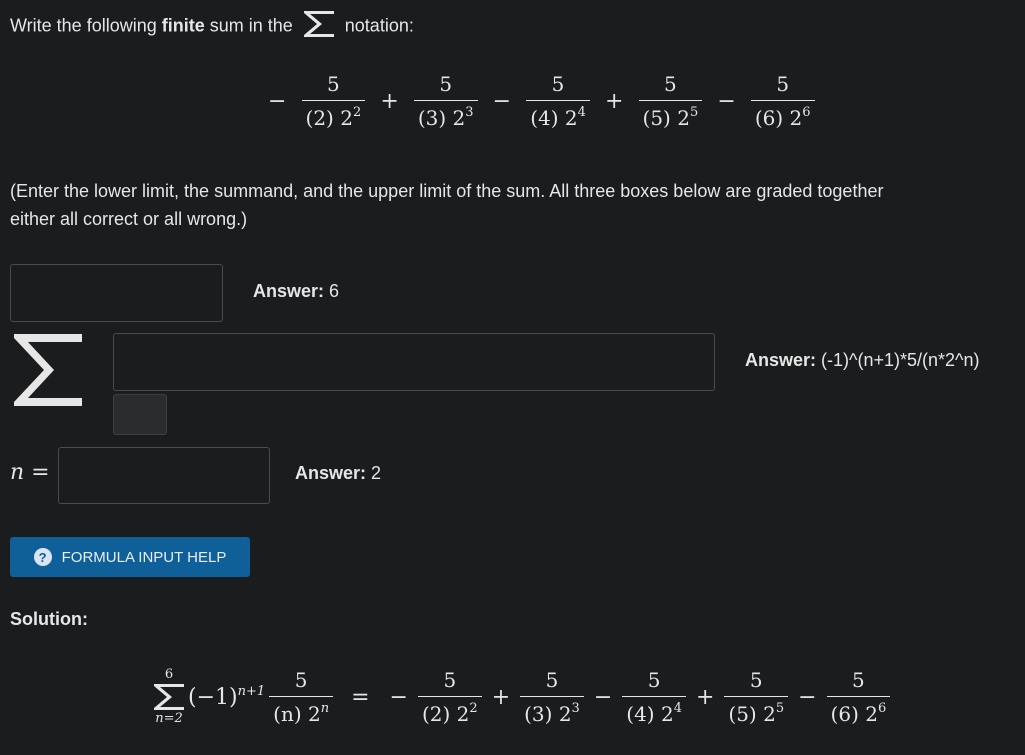 Image resolution: width=1025 pixels, height=755 pixels. What do you see at coordinates (333, 101) in the screenshot?
I see `term-fraction: 5 (2) 22` at bounding box center [333, 101].